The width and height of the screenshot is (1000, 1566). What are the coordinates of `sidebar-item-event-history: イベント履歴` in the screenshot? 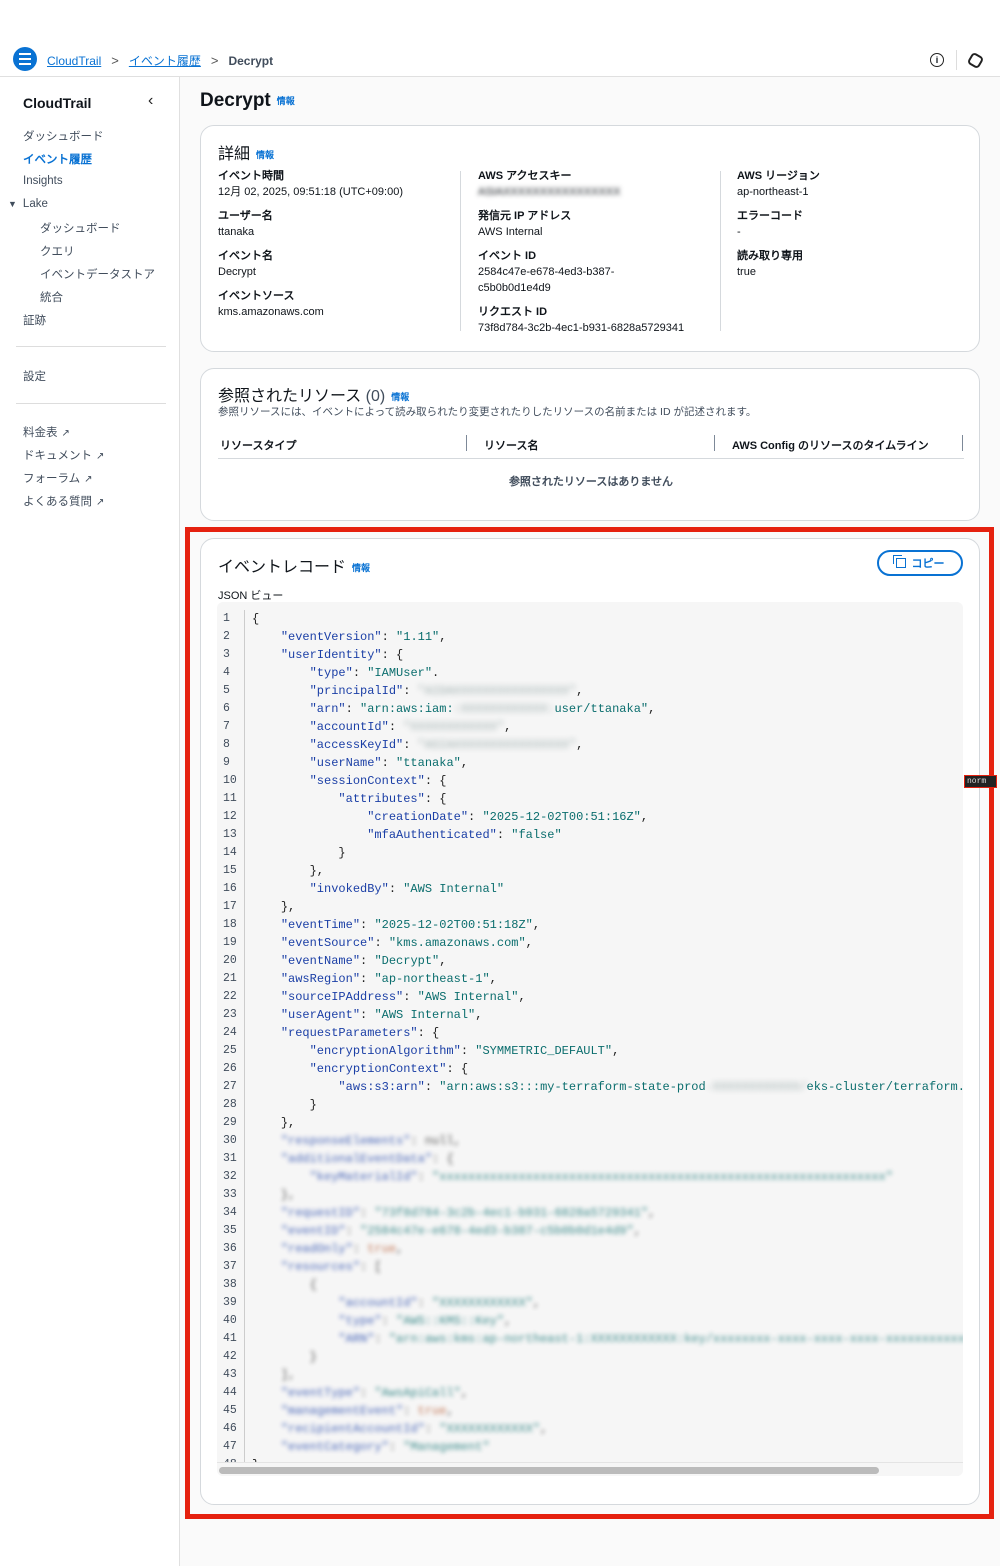 It's located at (57, 159).